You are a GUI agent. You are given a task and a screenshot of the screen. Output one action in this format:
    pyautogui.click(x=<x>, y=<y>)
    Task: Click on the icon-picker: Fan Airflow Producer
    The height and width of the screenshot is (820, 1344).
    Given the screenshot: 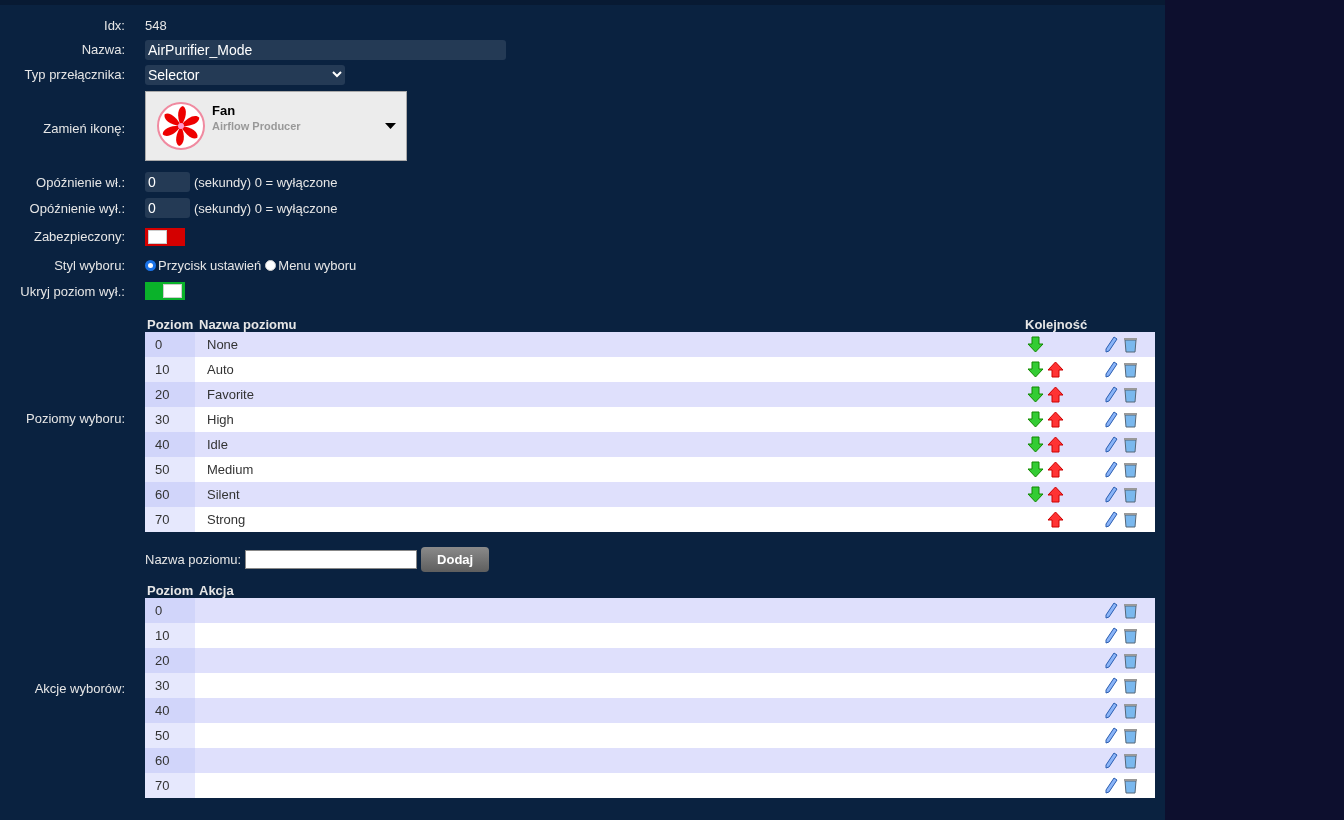 What is the action you would take?
    pyautogui.click(x=276, y=126)
    